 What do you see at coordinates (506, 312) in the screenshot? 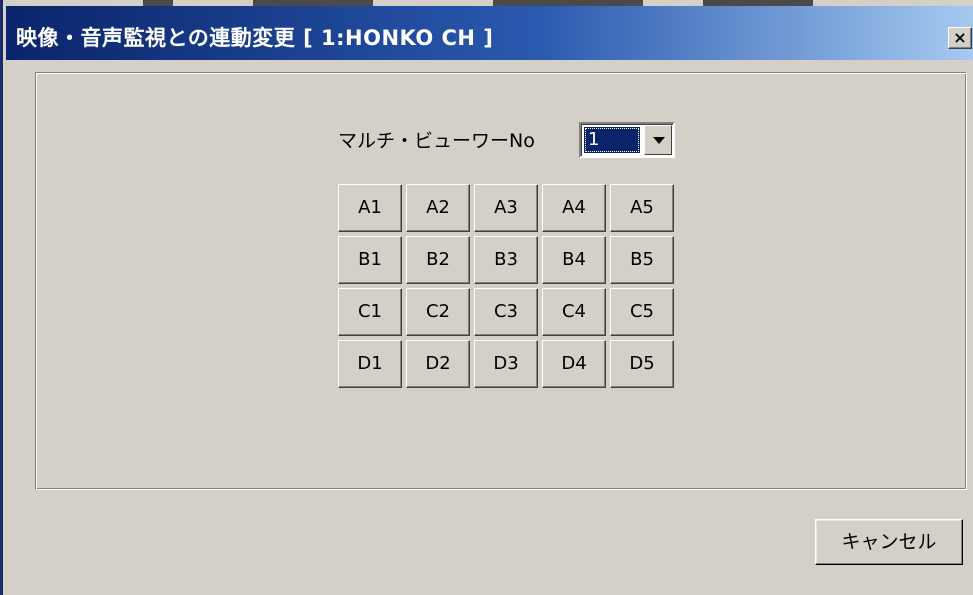
I see `grid-button-c3: C3` at bounding box center [506, 312].